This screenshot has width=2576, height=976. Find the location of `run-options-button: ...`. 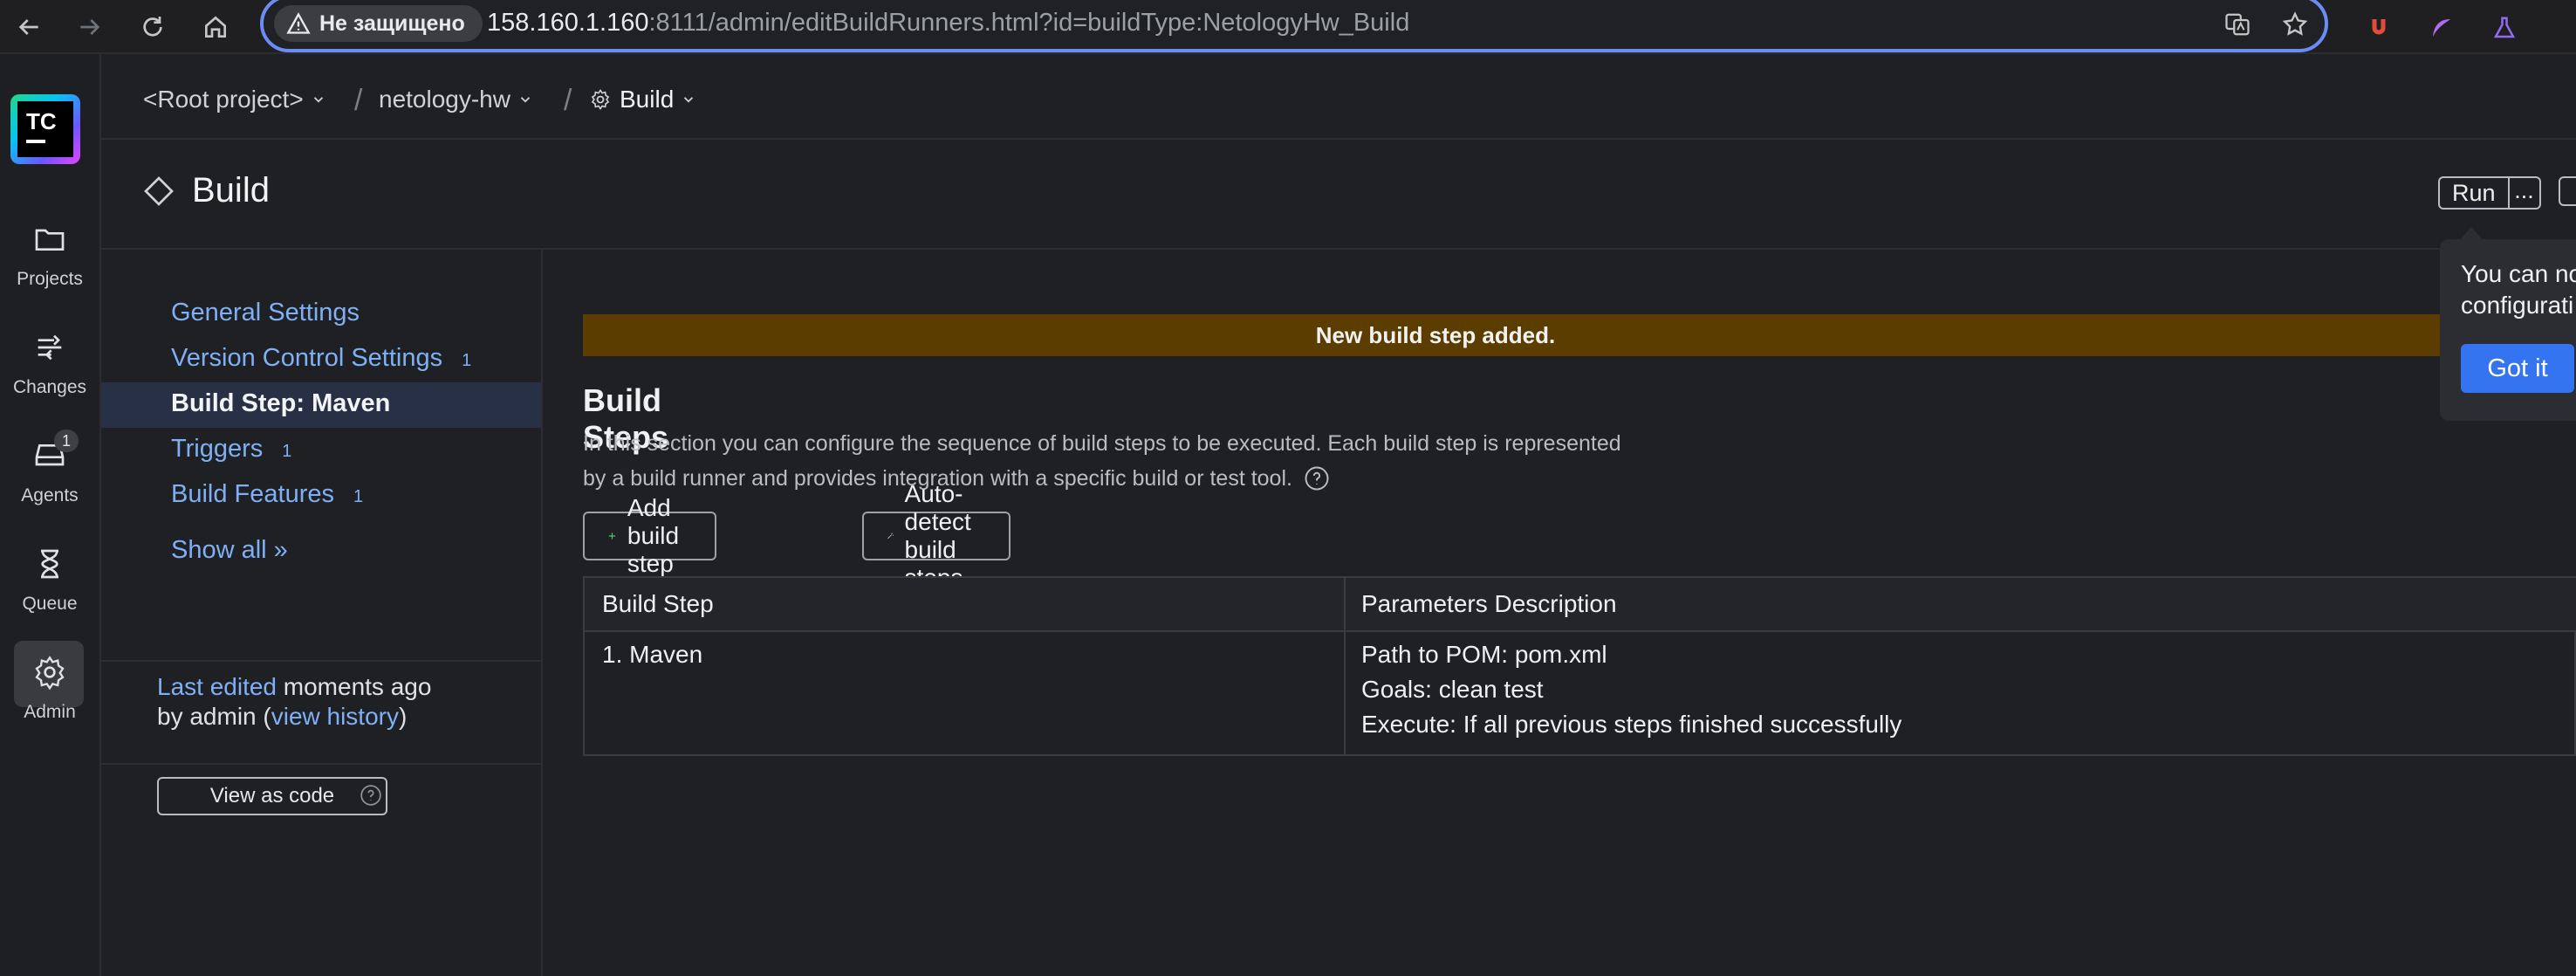

run-options-button: ... is located at coordinates (2525, 193).